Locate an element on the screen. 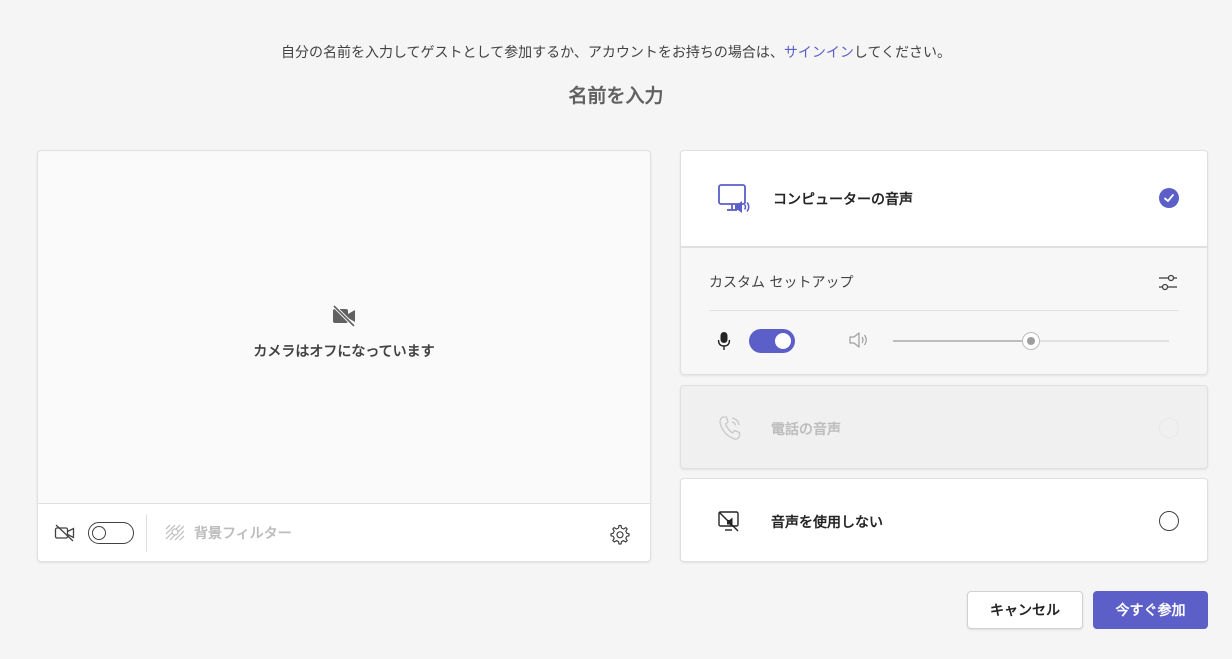 This screenshot has height=659, width=1232. background-filter-label: 背景フィルター is located at coordinates (243, 534).